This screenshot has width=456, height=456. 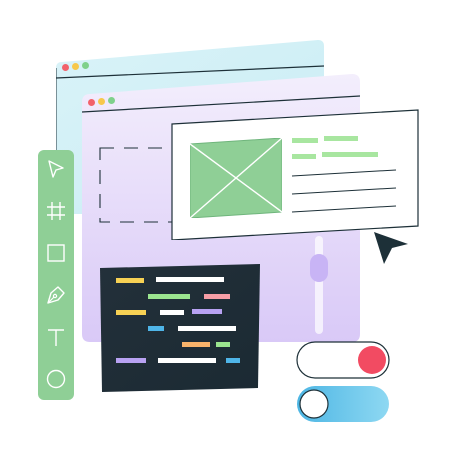 What do you see at coordinates (344, 360) in the screenshot?
I see `toggle-switch-off` at bounding box center [344, 360].